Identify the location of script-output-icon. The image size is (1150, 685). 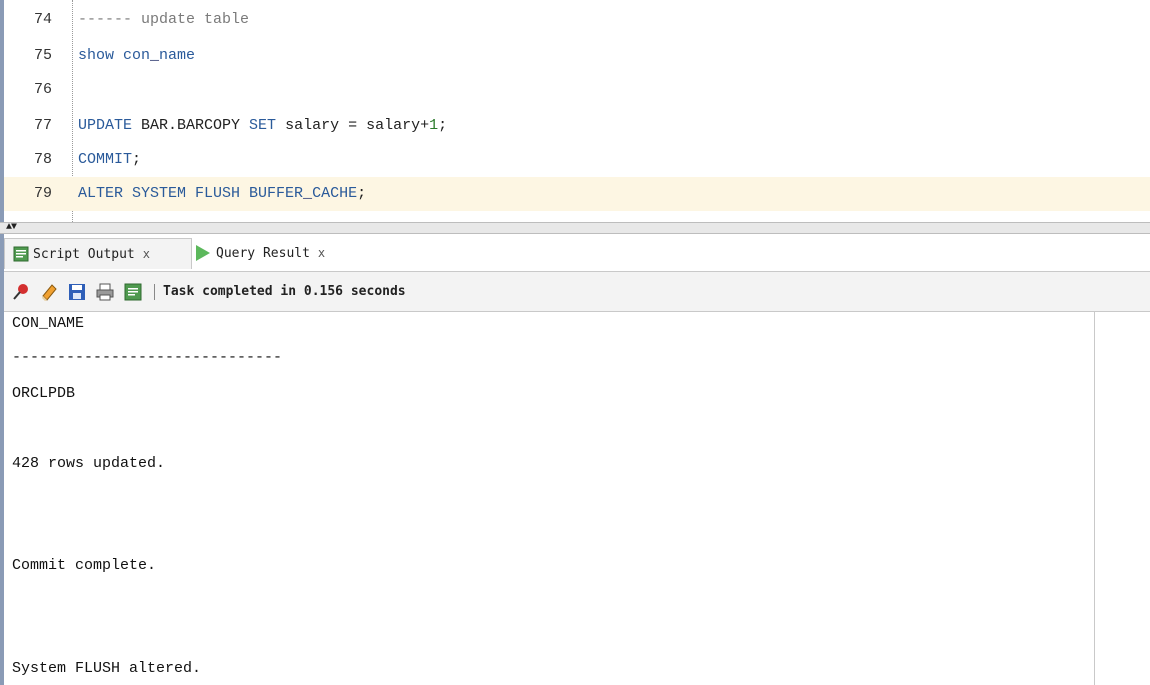
(21, 254).